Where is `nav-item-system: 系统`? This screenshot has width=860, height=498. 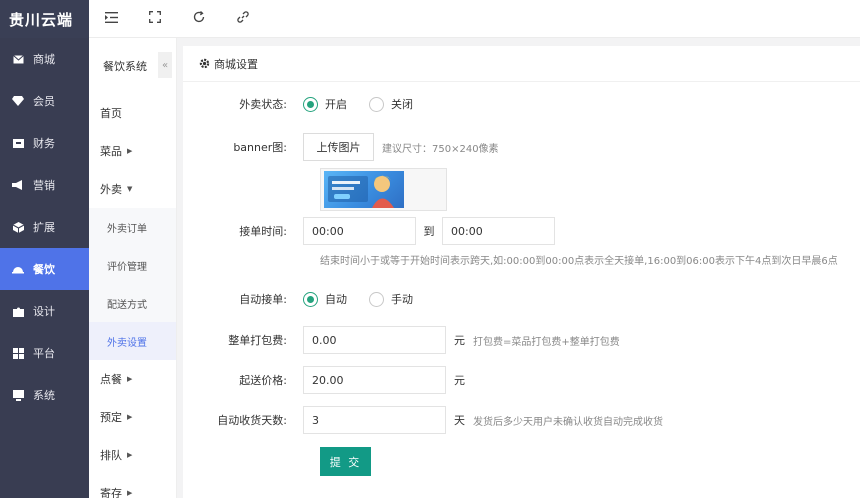 nav-item-system: 系统 is located at coordinates (44, 395).